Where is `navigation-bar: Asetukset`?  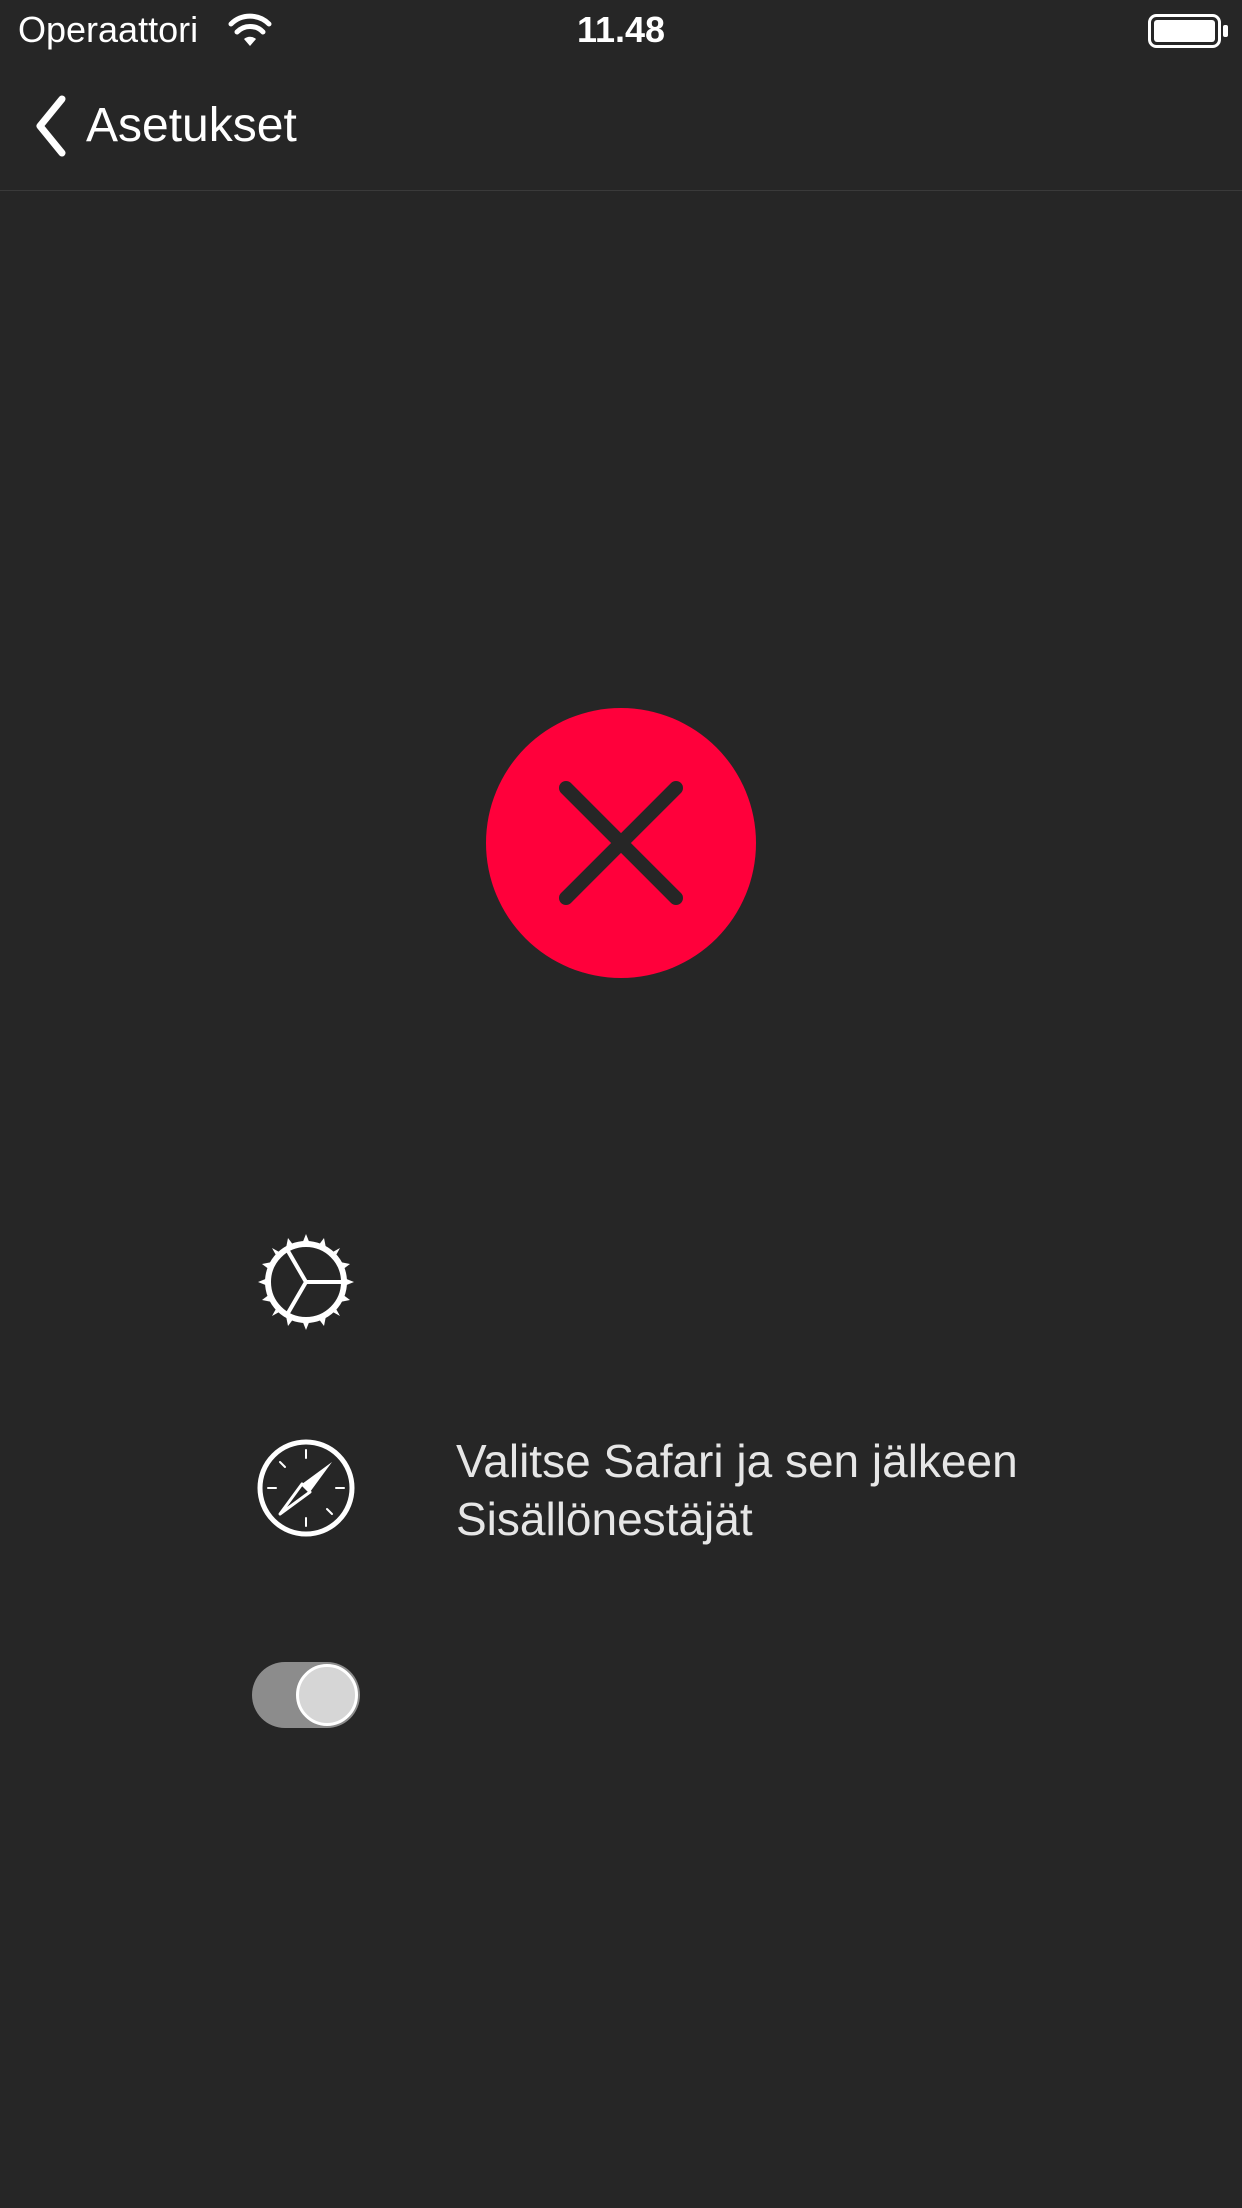 navigation-bar: Asetukset is located at coordinates (621, 125).